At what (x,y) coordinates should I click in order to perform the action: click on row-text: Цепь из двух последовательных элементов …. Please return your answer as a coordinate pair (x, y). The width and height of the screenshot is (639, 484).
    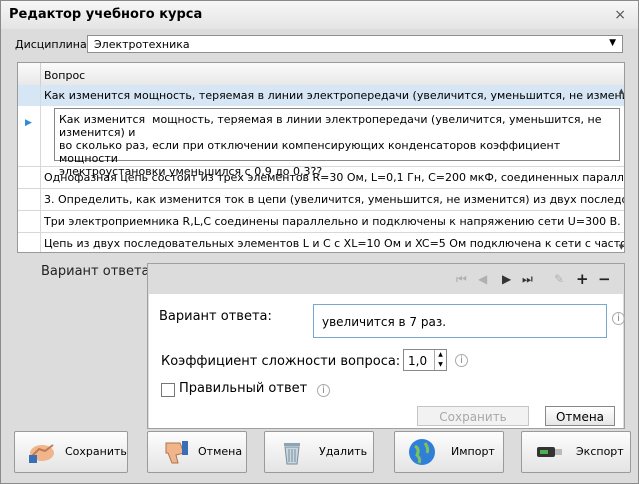
    Looking at the image, I should click on (334, 243).